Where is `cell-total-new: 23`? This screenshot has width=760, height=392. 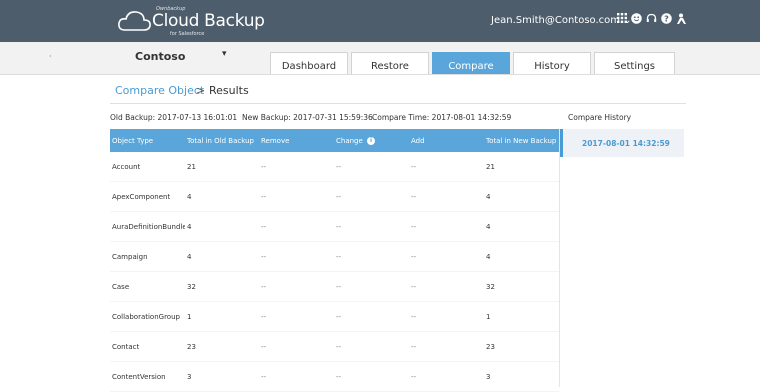
cell-total-new: 23 is located at coordinates (521, 346).